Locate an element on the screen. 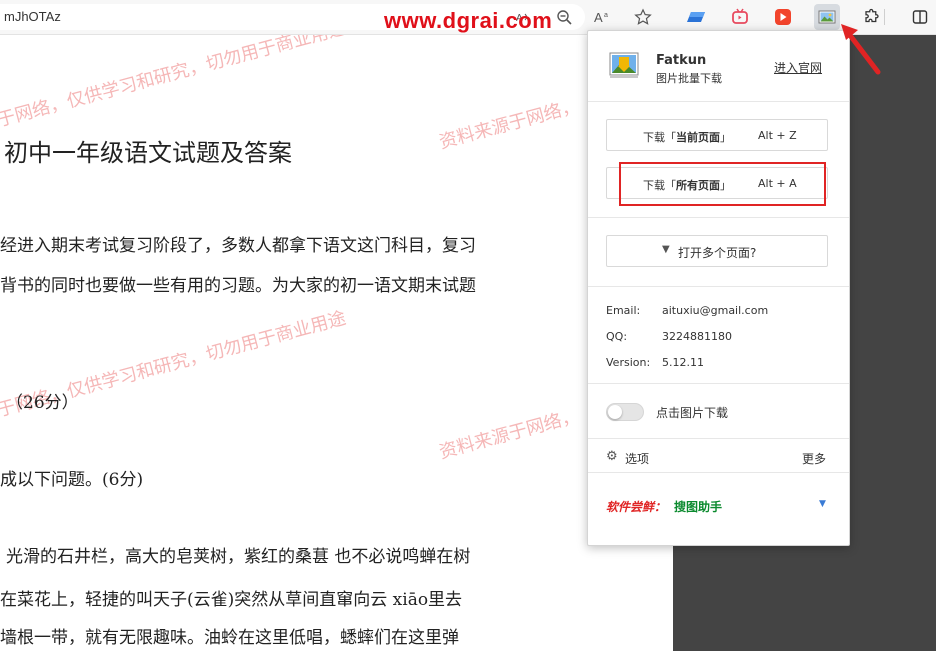 This screenshot has width=936, height=651. watermark-site: www.dgrai.com is located at coordinates (468, 20).